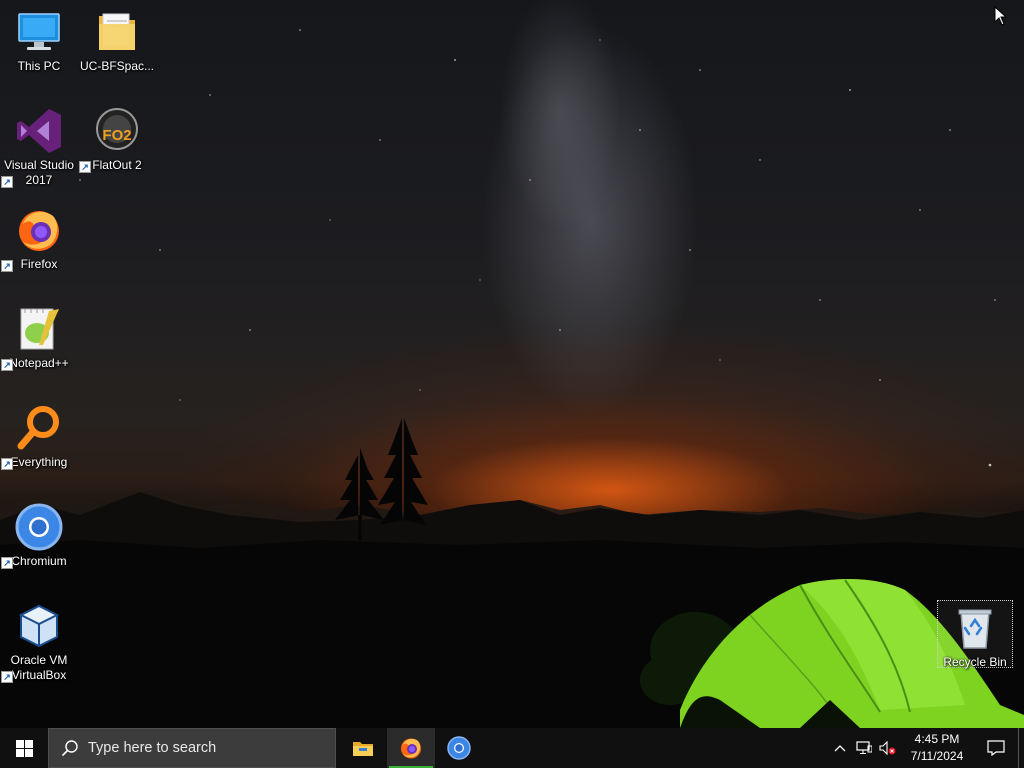 Image resolution: width=1024 pixels, height=768 pixels. I want to click on search-placeholder: Type here to search, so click(152, 748).